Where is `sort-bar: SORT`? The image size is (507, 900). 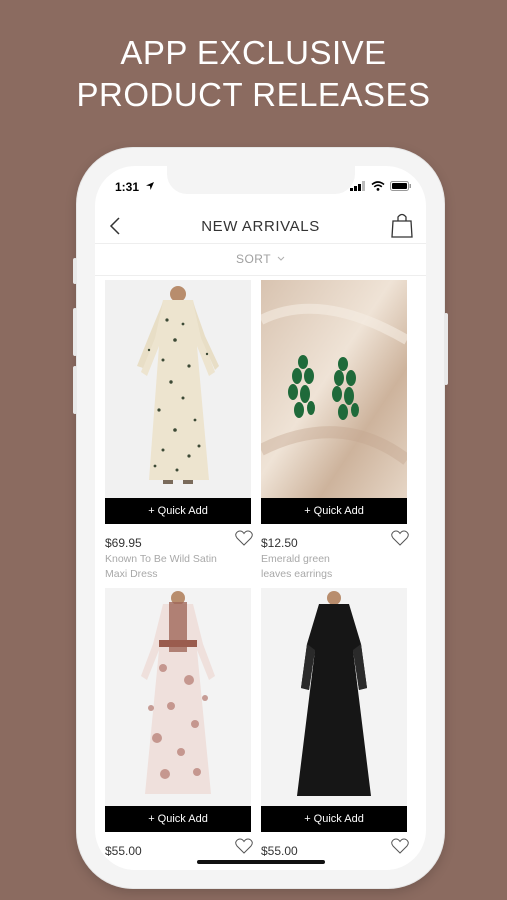
sort-bar: SORT is located at coordinates (260, 260).